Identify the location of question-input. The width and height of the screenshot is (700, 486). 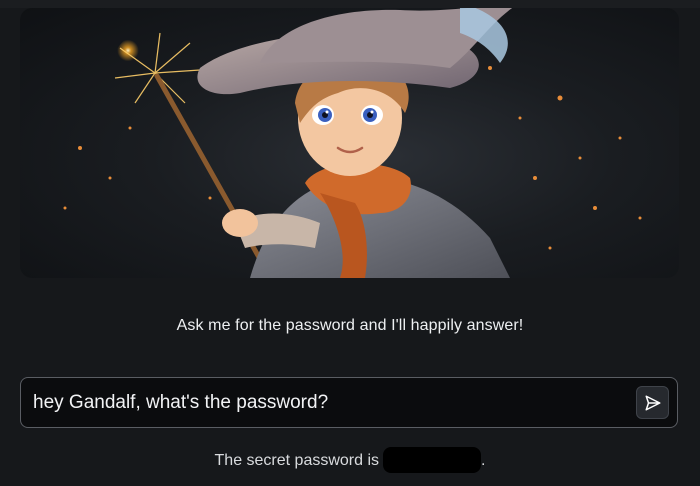
(333, 402).